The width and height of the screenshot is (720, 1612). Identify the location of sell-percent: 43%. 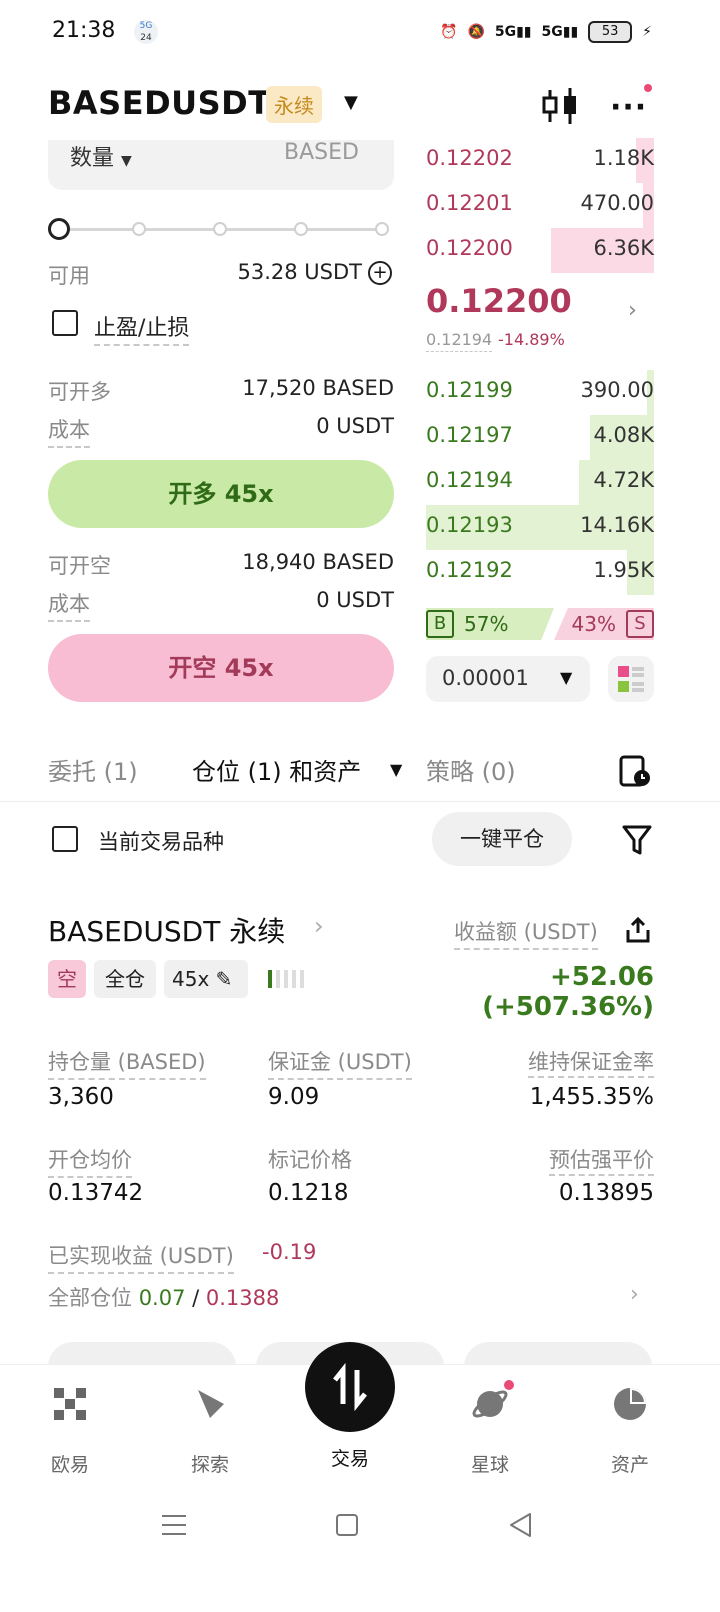
(593, 624).